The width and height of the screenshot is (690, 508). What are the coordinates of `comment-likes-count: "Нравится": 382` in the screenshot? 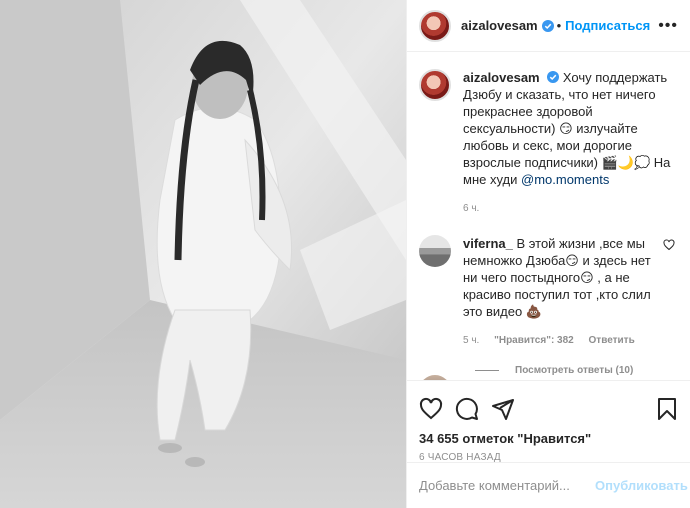 It's located at (534, 340).